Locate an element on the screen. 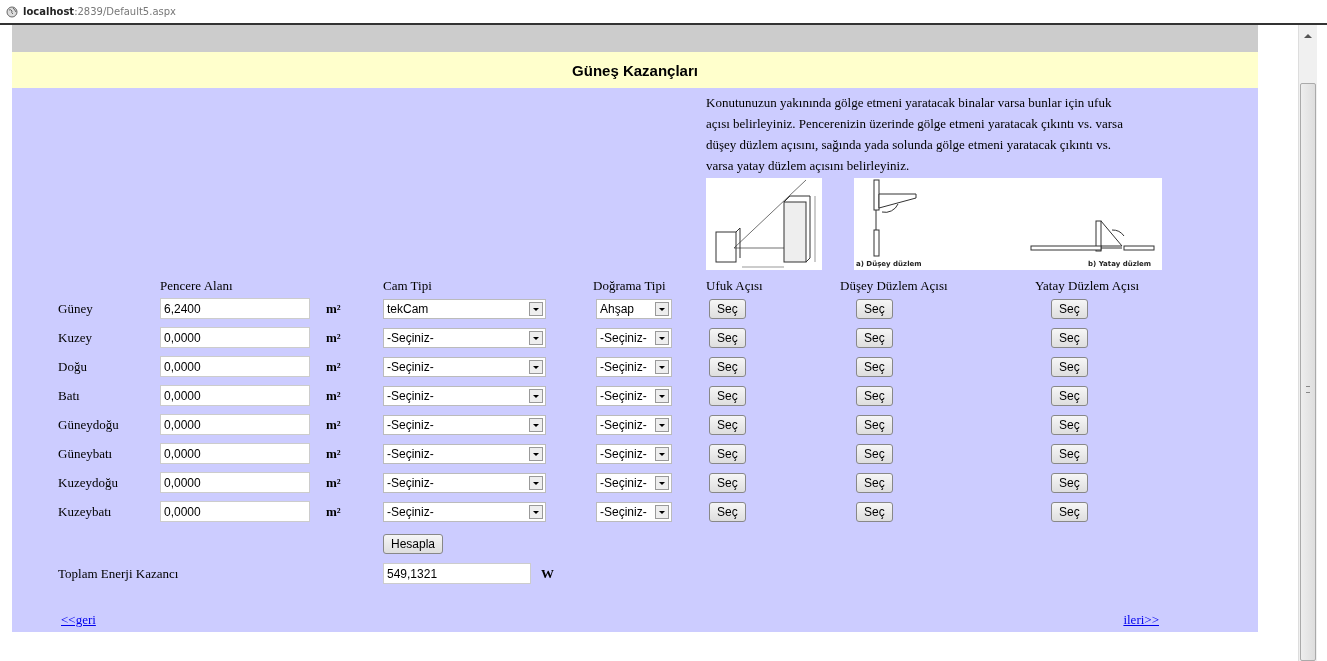 This screenshot has height=661, width=1327. direction-label: Kuzey is located at coordinates (75, 337).